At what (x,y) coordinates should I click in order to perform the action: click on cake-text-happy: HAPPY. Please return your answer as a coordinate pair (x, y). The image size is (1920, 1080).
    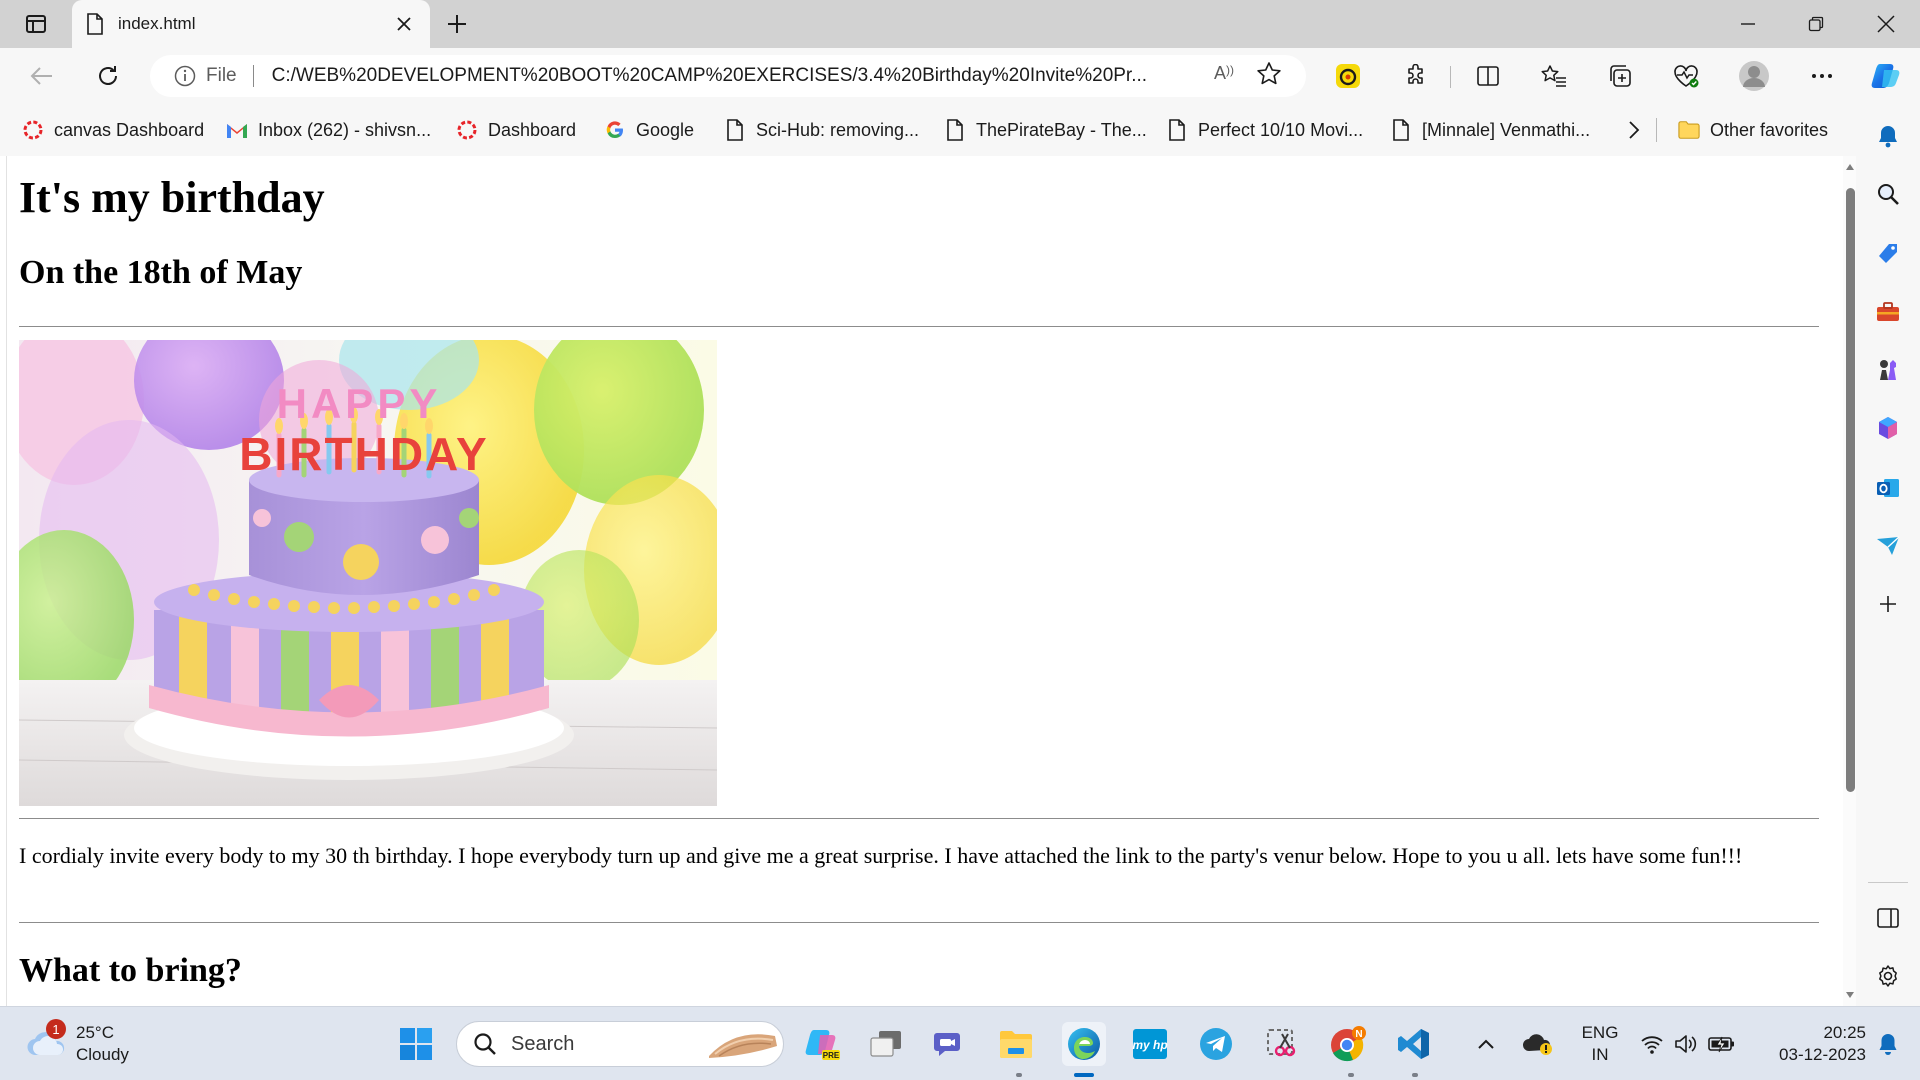
    Looking at the image, I should click on (359, 403).